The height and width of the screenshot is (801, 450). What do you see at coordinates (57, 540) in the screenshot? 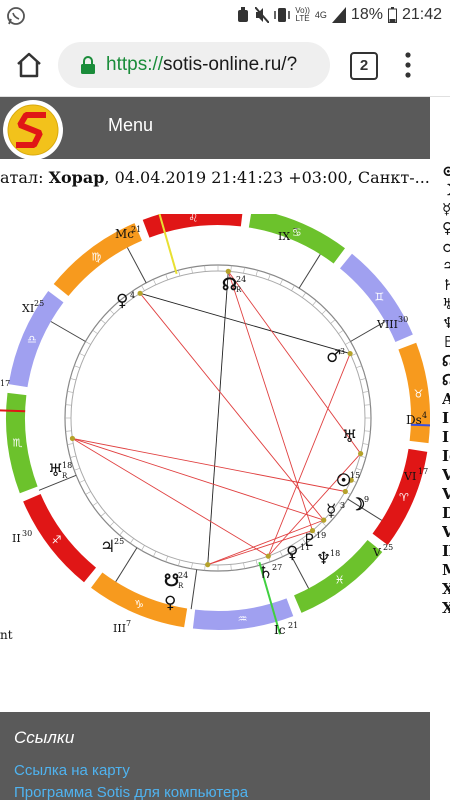
I see `sign-glyph: ♐︎` at bounding box center [57, 540].